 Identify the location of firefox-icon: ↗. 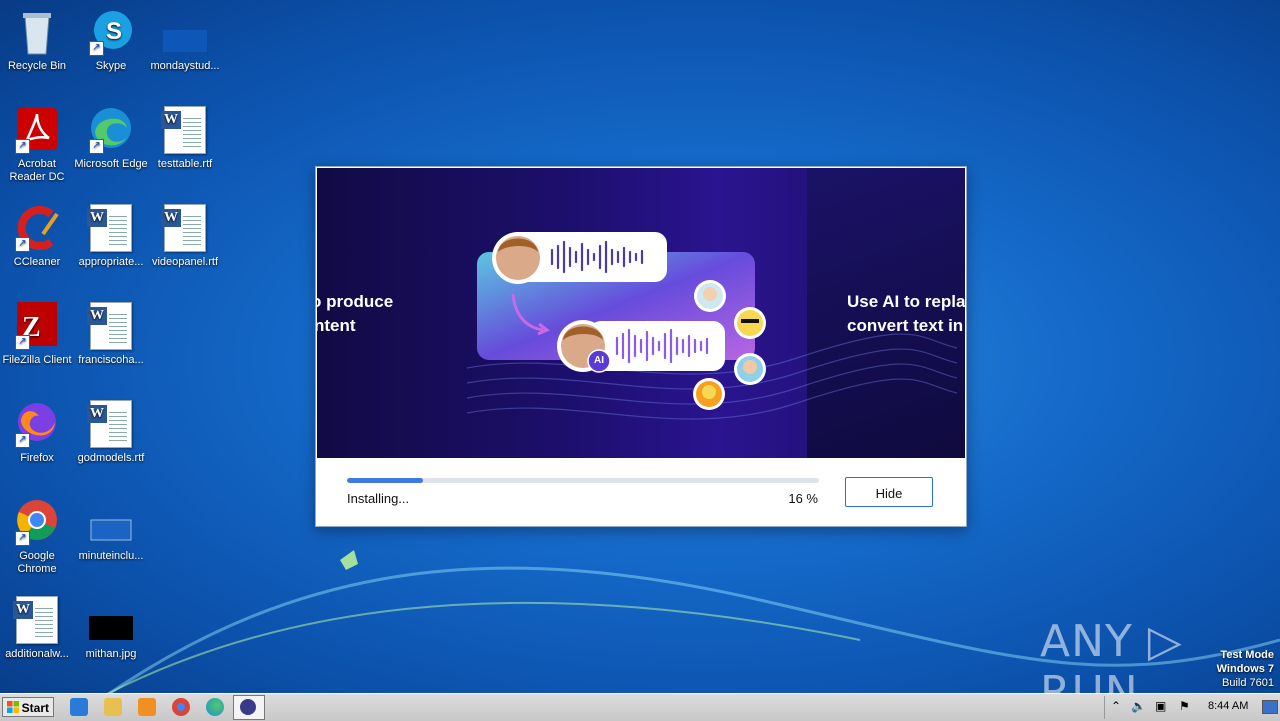
(37, 424).